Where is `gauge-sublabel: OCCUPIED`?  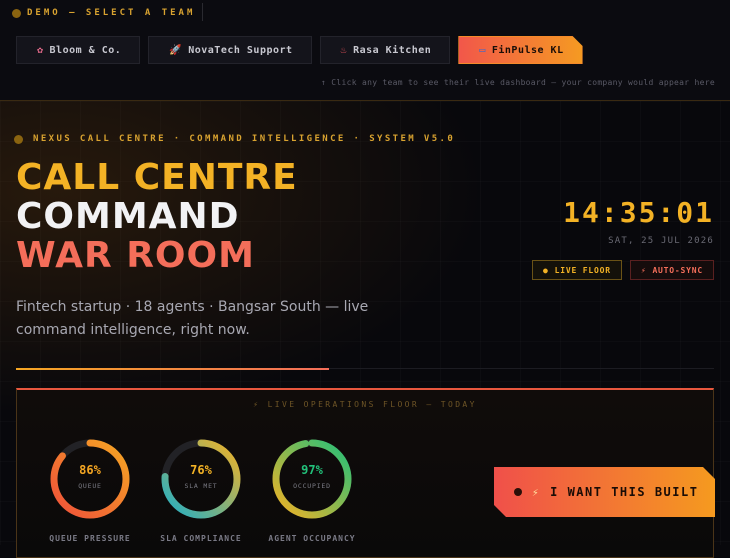 gauge-sublabel: OCCUPIED is located at coordinates (312, 486).